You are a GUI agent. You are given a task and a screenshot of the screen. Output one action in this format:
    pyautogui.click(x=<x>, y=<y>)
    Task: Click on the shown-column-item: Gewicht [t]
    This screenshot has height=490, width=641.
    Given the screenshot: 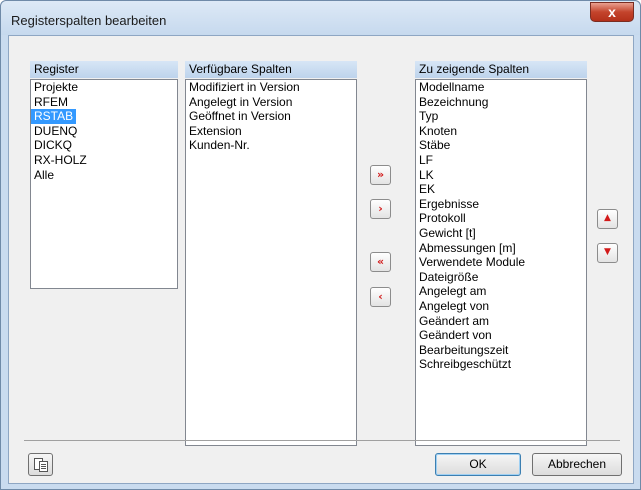 What is the action you would take?
    pyautogui.click(x=501, y=233)
    